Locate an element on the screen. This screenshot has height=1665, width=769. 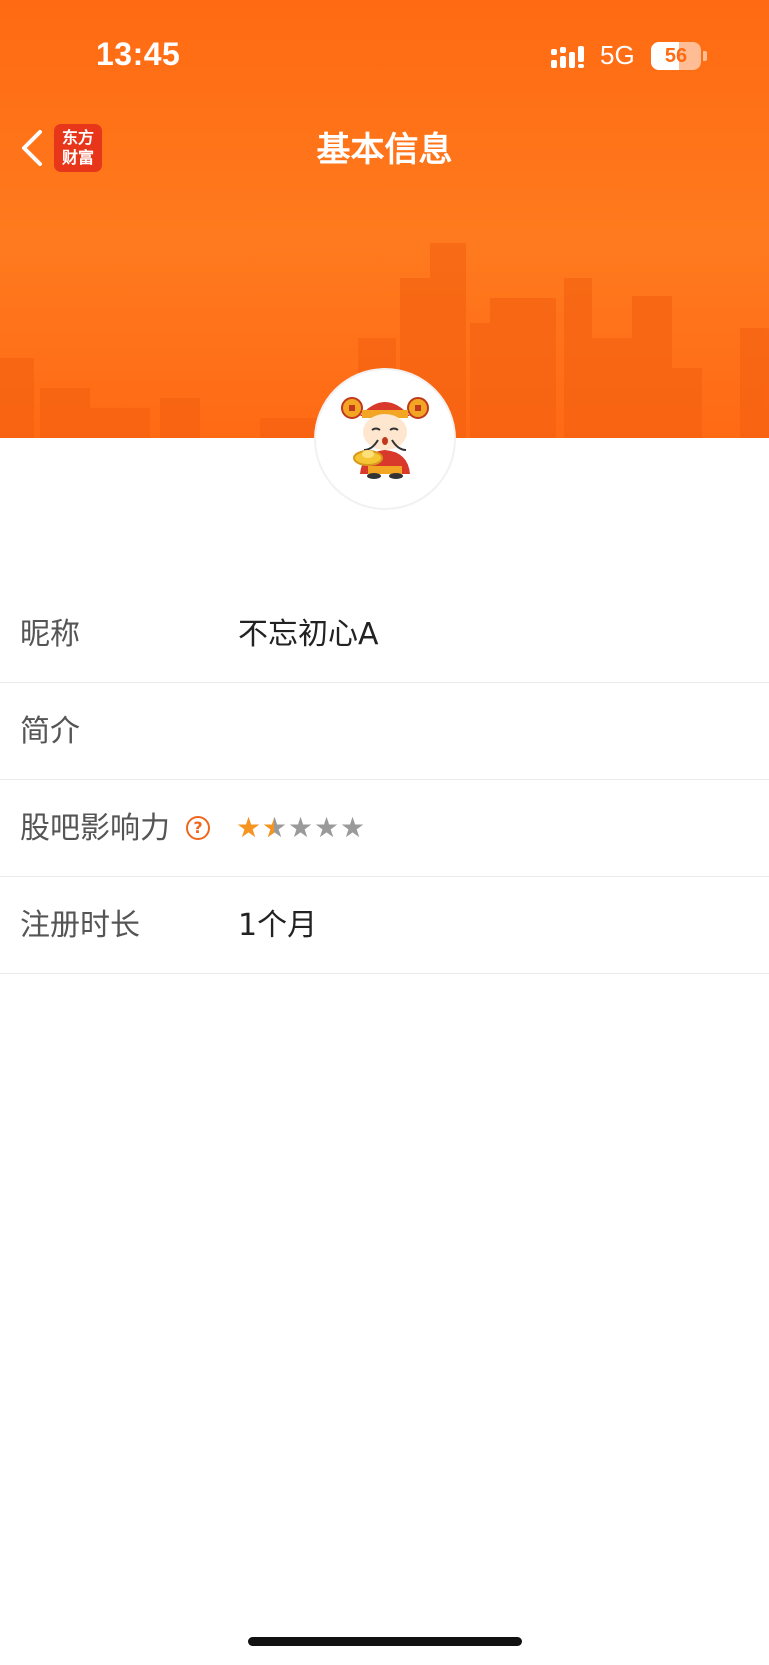
nickname-value: 不忘初心A is located at coordinates (308, 634).